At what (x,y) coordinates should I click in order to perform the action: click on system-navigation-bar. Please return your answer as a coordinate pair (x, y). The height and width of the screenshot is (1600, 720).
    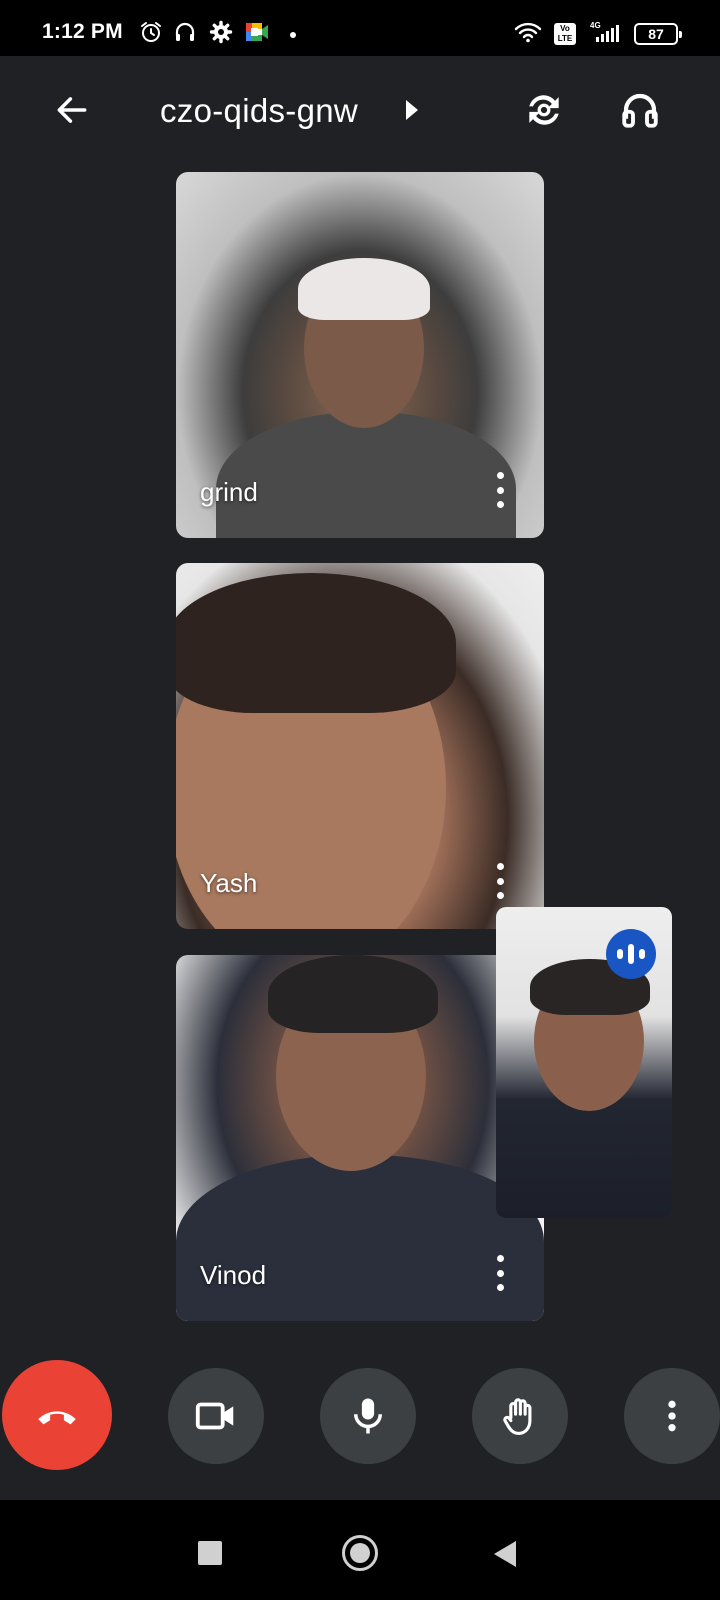
    Looking at the image, I should click on (360, 1550).